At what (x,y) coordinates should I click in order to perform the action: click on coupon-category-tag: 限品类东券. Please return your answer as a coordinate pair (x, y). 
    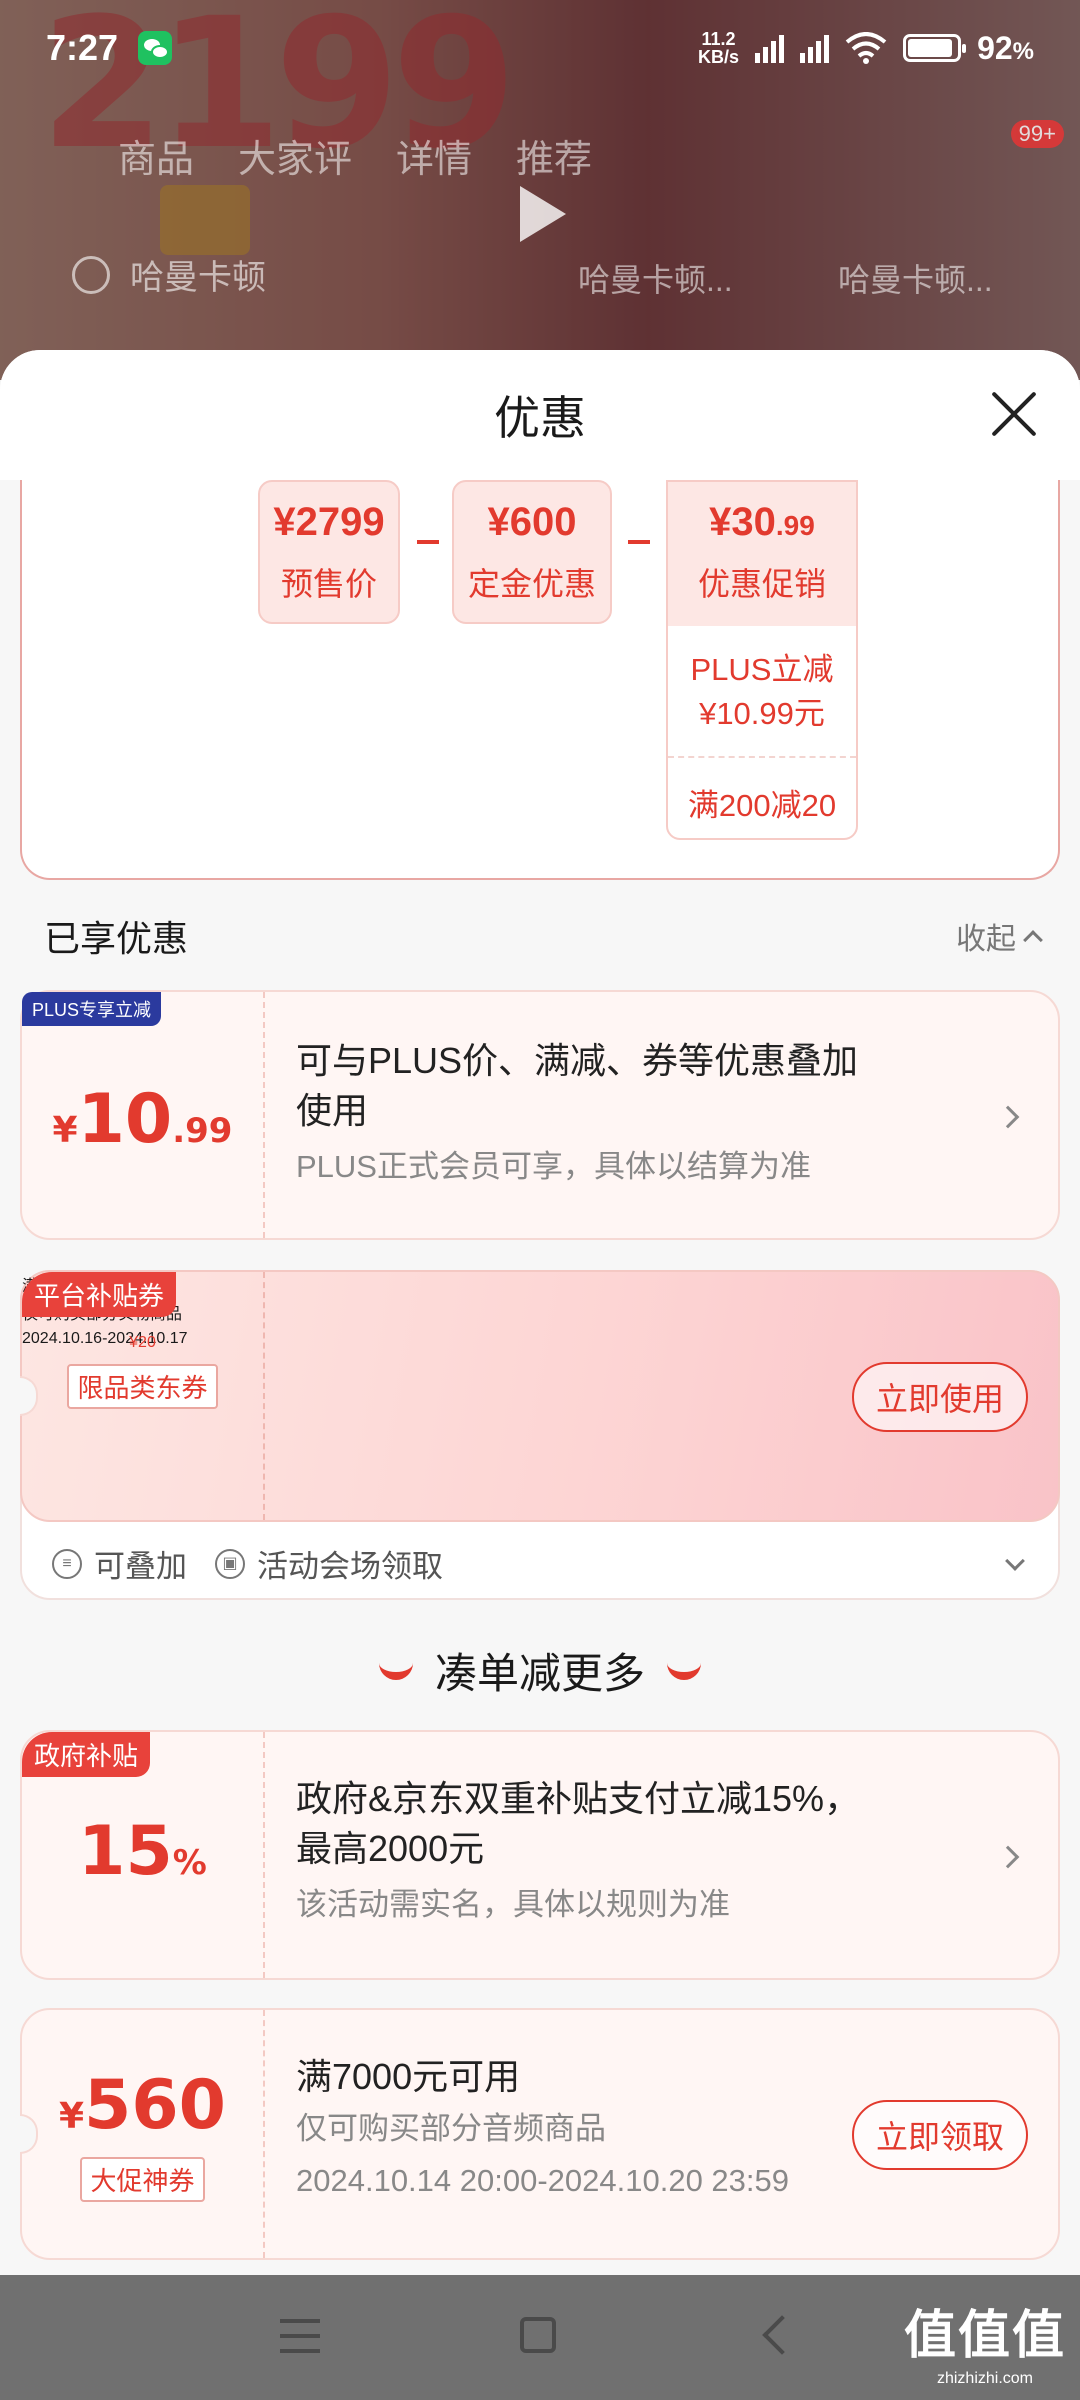
    Looking at the image, I should click on (142, 1386).